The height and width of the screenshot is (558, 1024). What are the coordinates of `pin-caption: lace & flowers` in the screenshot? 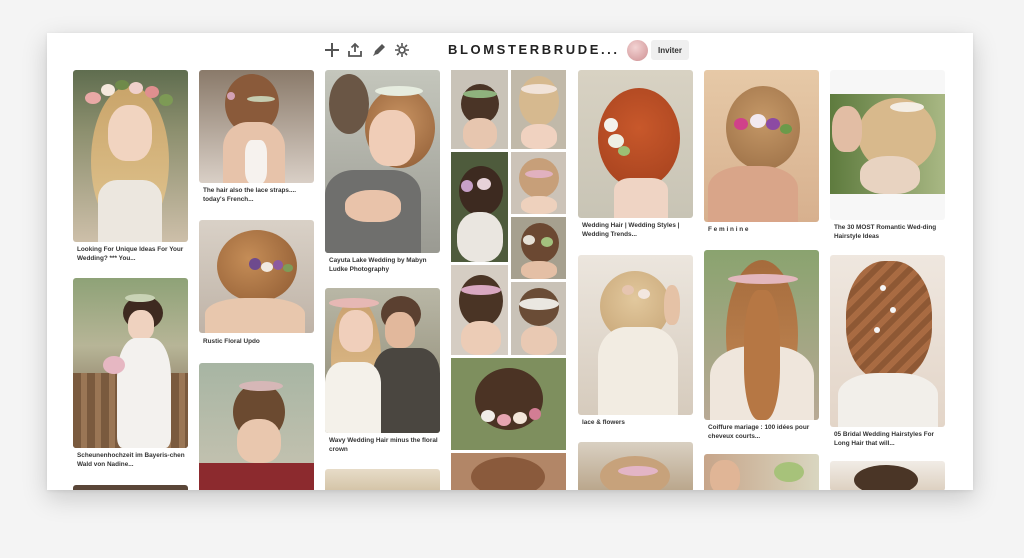 It's located at (603, 422).